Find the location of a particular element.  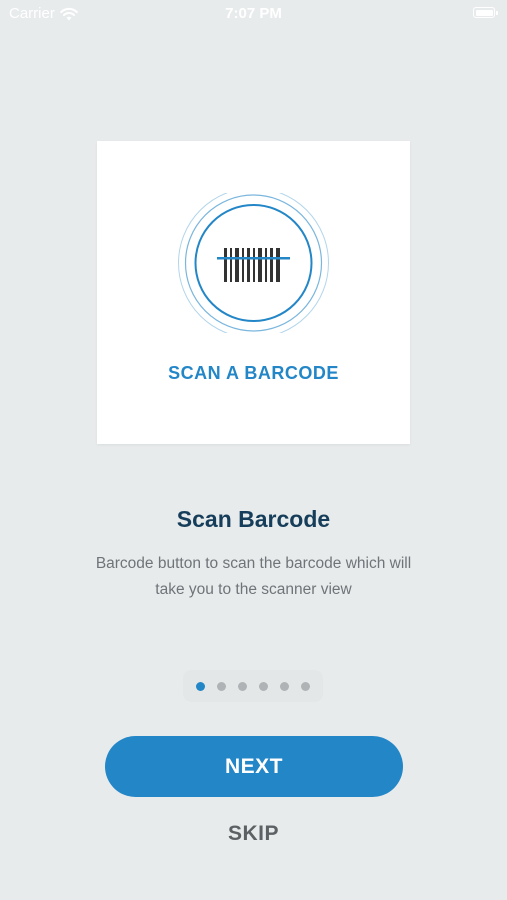

page-indicator is located at coordinates (253, 686).